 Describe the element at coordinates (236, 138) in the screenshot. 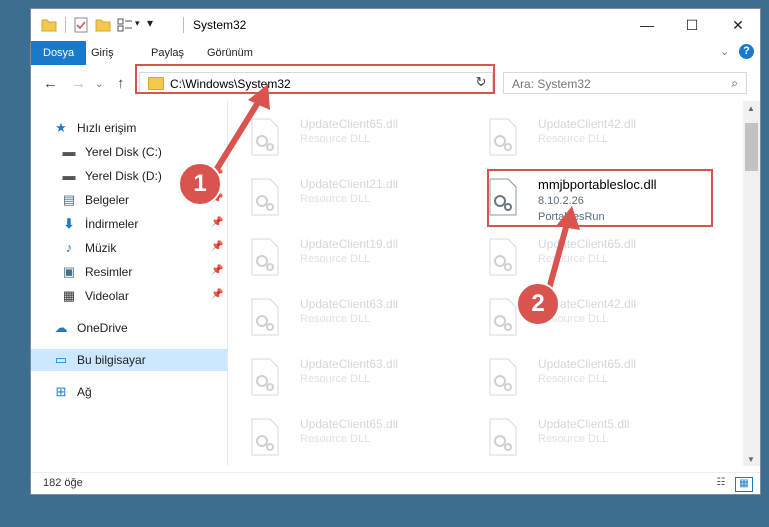

I see `arrow-one-line` at that location.